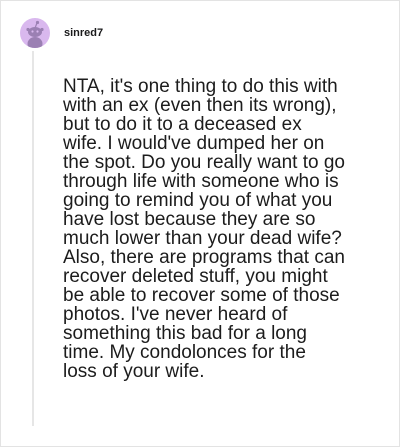  I want to click on reddit-snoo-avatar-icon, so click(35, 33).